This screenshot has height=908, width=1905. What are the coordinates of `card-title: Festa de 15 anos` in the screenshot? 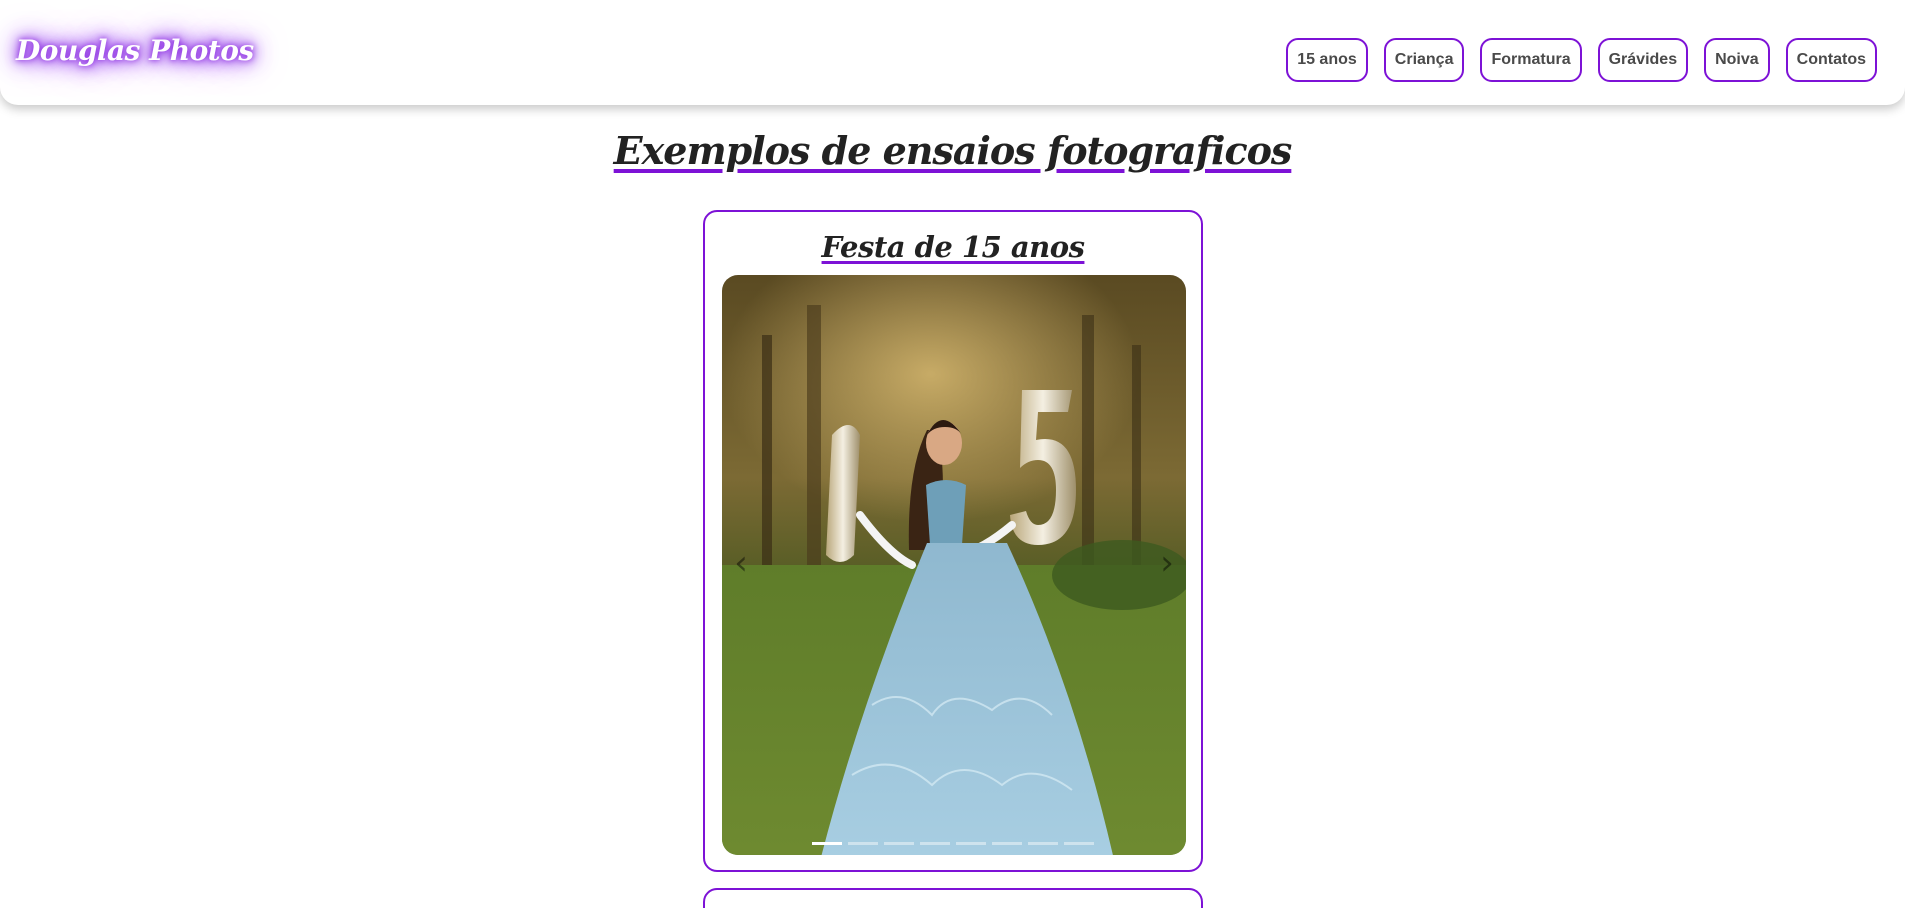 It's located at (953, 247).